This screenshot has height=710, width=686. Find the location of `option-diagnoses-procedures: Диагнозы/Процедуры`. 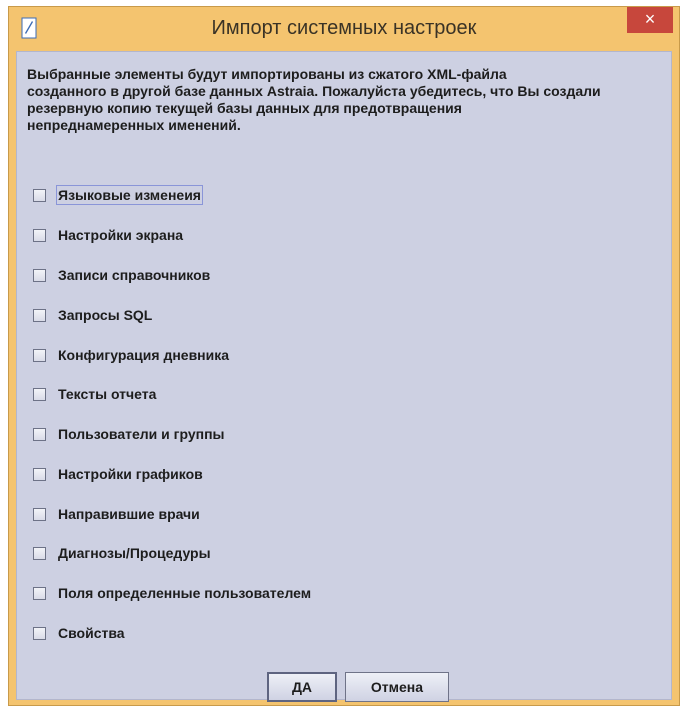

option-diagnoses-procedures: Диагнозы/Процедуры is located at coordinates (123, 553).